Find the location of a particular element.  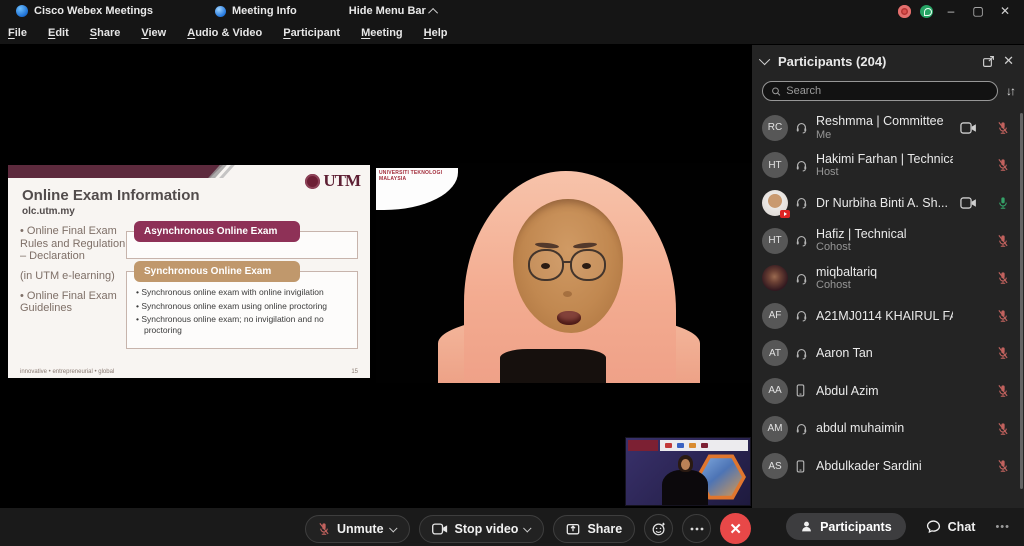

participant-name: Abdulkader Sardini is located at coordinates (869, 465).